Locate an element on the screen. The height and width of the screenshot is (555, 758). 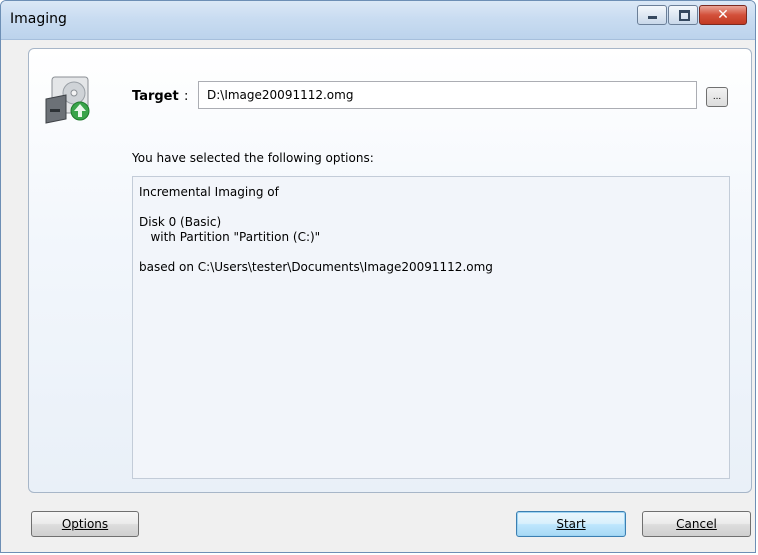
close-button: ✕ is located at coordinates (723, 15).